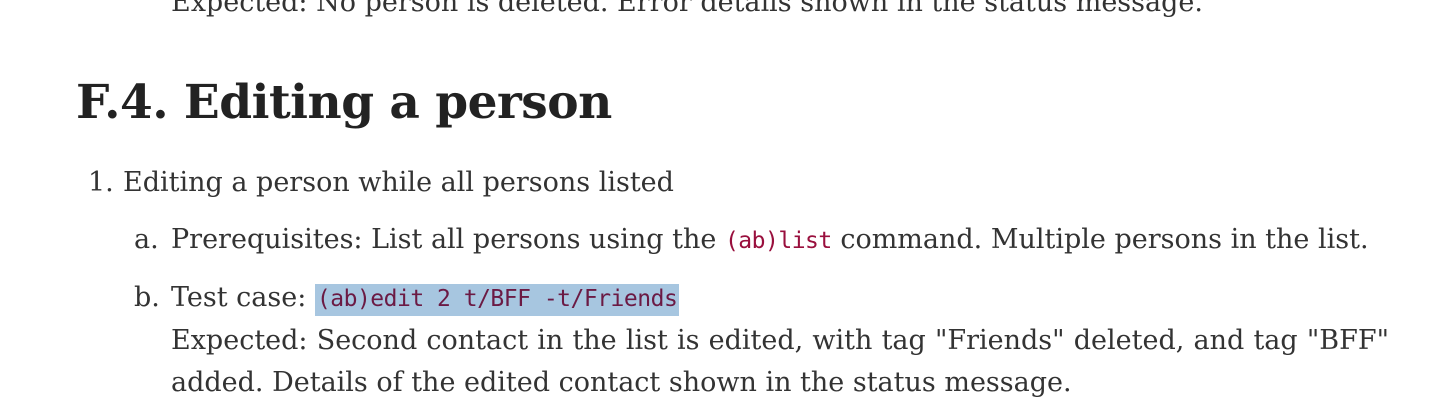 Image resolution: width=1454 pixels, height=410 pixels. What do you see at coordinates (147, 297) in the screenshot?
I see `substep-marker-b: b.` at bounding box center [147, 297].